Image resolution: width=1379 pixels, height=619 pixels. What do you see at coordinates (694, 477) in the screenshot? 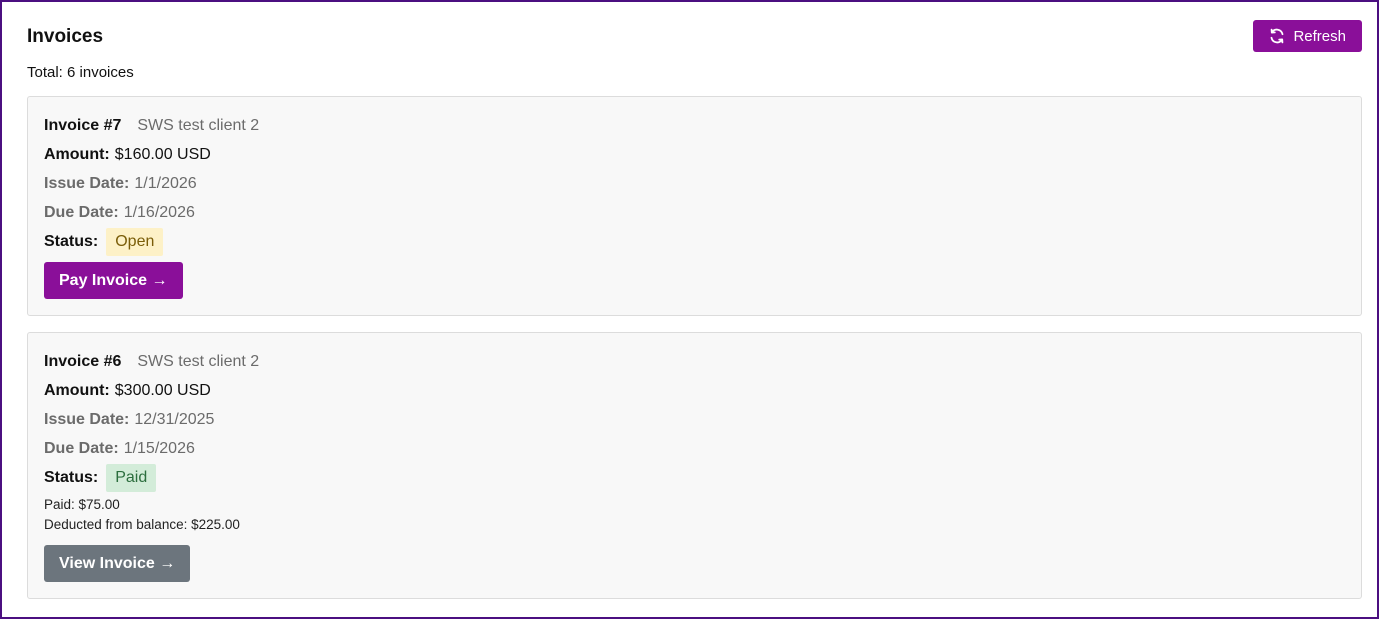
I see `invoice-status-row: Status: Paid` at bounding box center [694, 477].